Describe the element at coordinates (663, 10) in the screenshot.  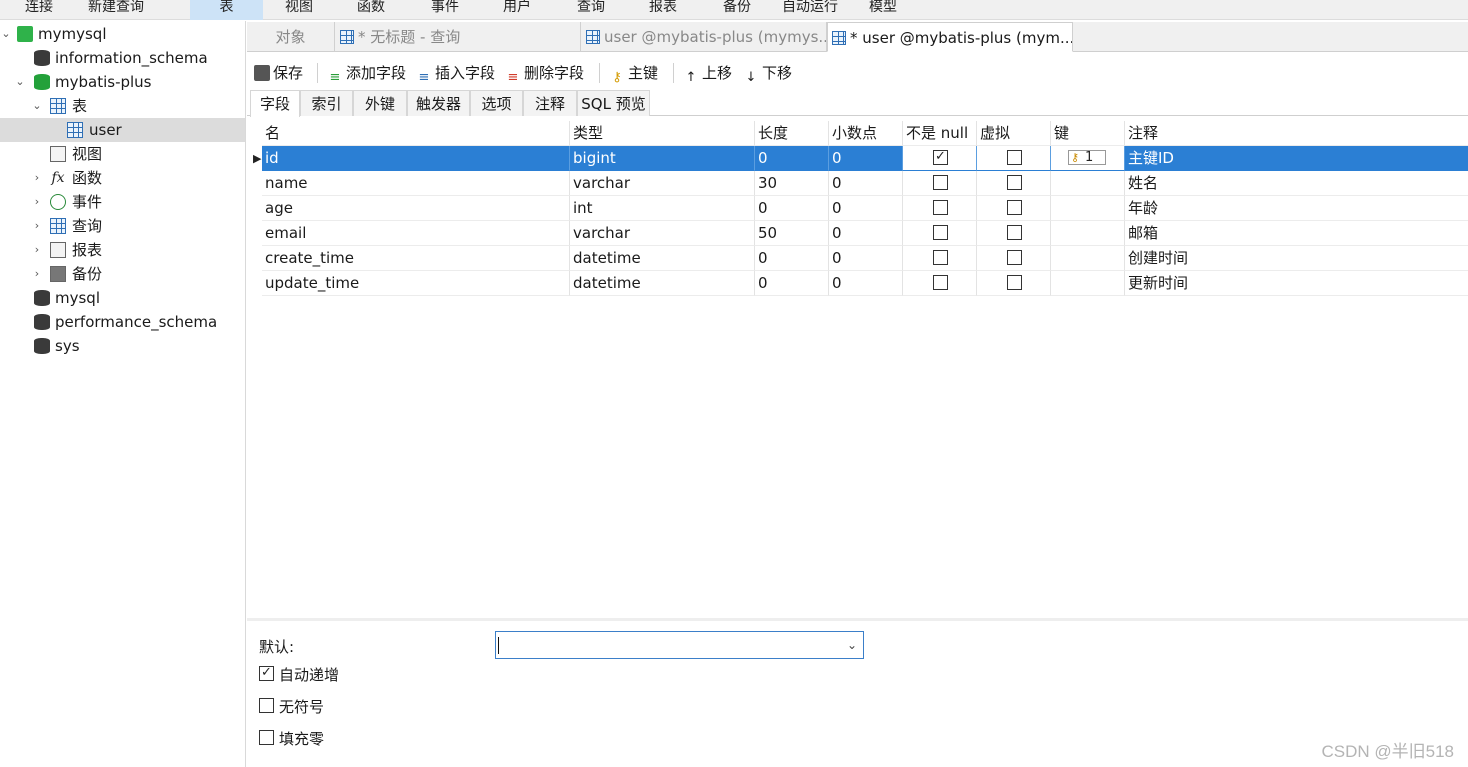
I see `menu-report: 报表` at that location.